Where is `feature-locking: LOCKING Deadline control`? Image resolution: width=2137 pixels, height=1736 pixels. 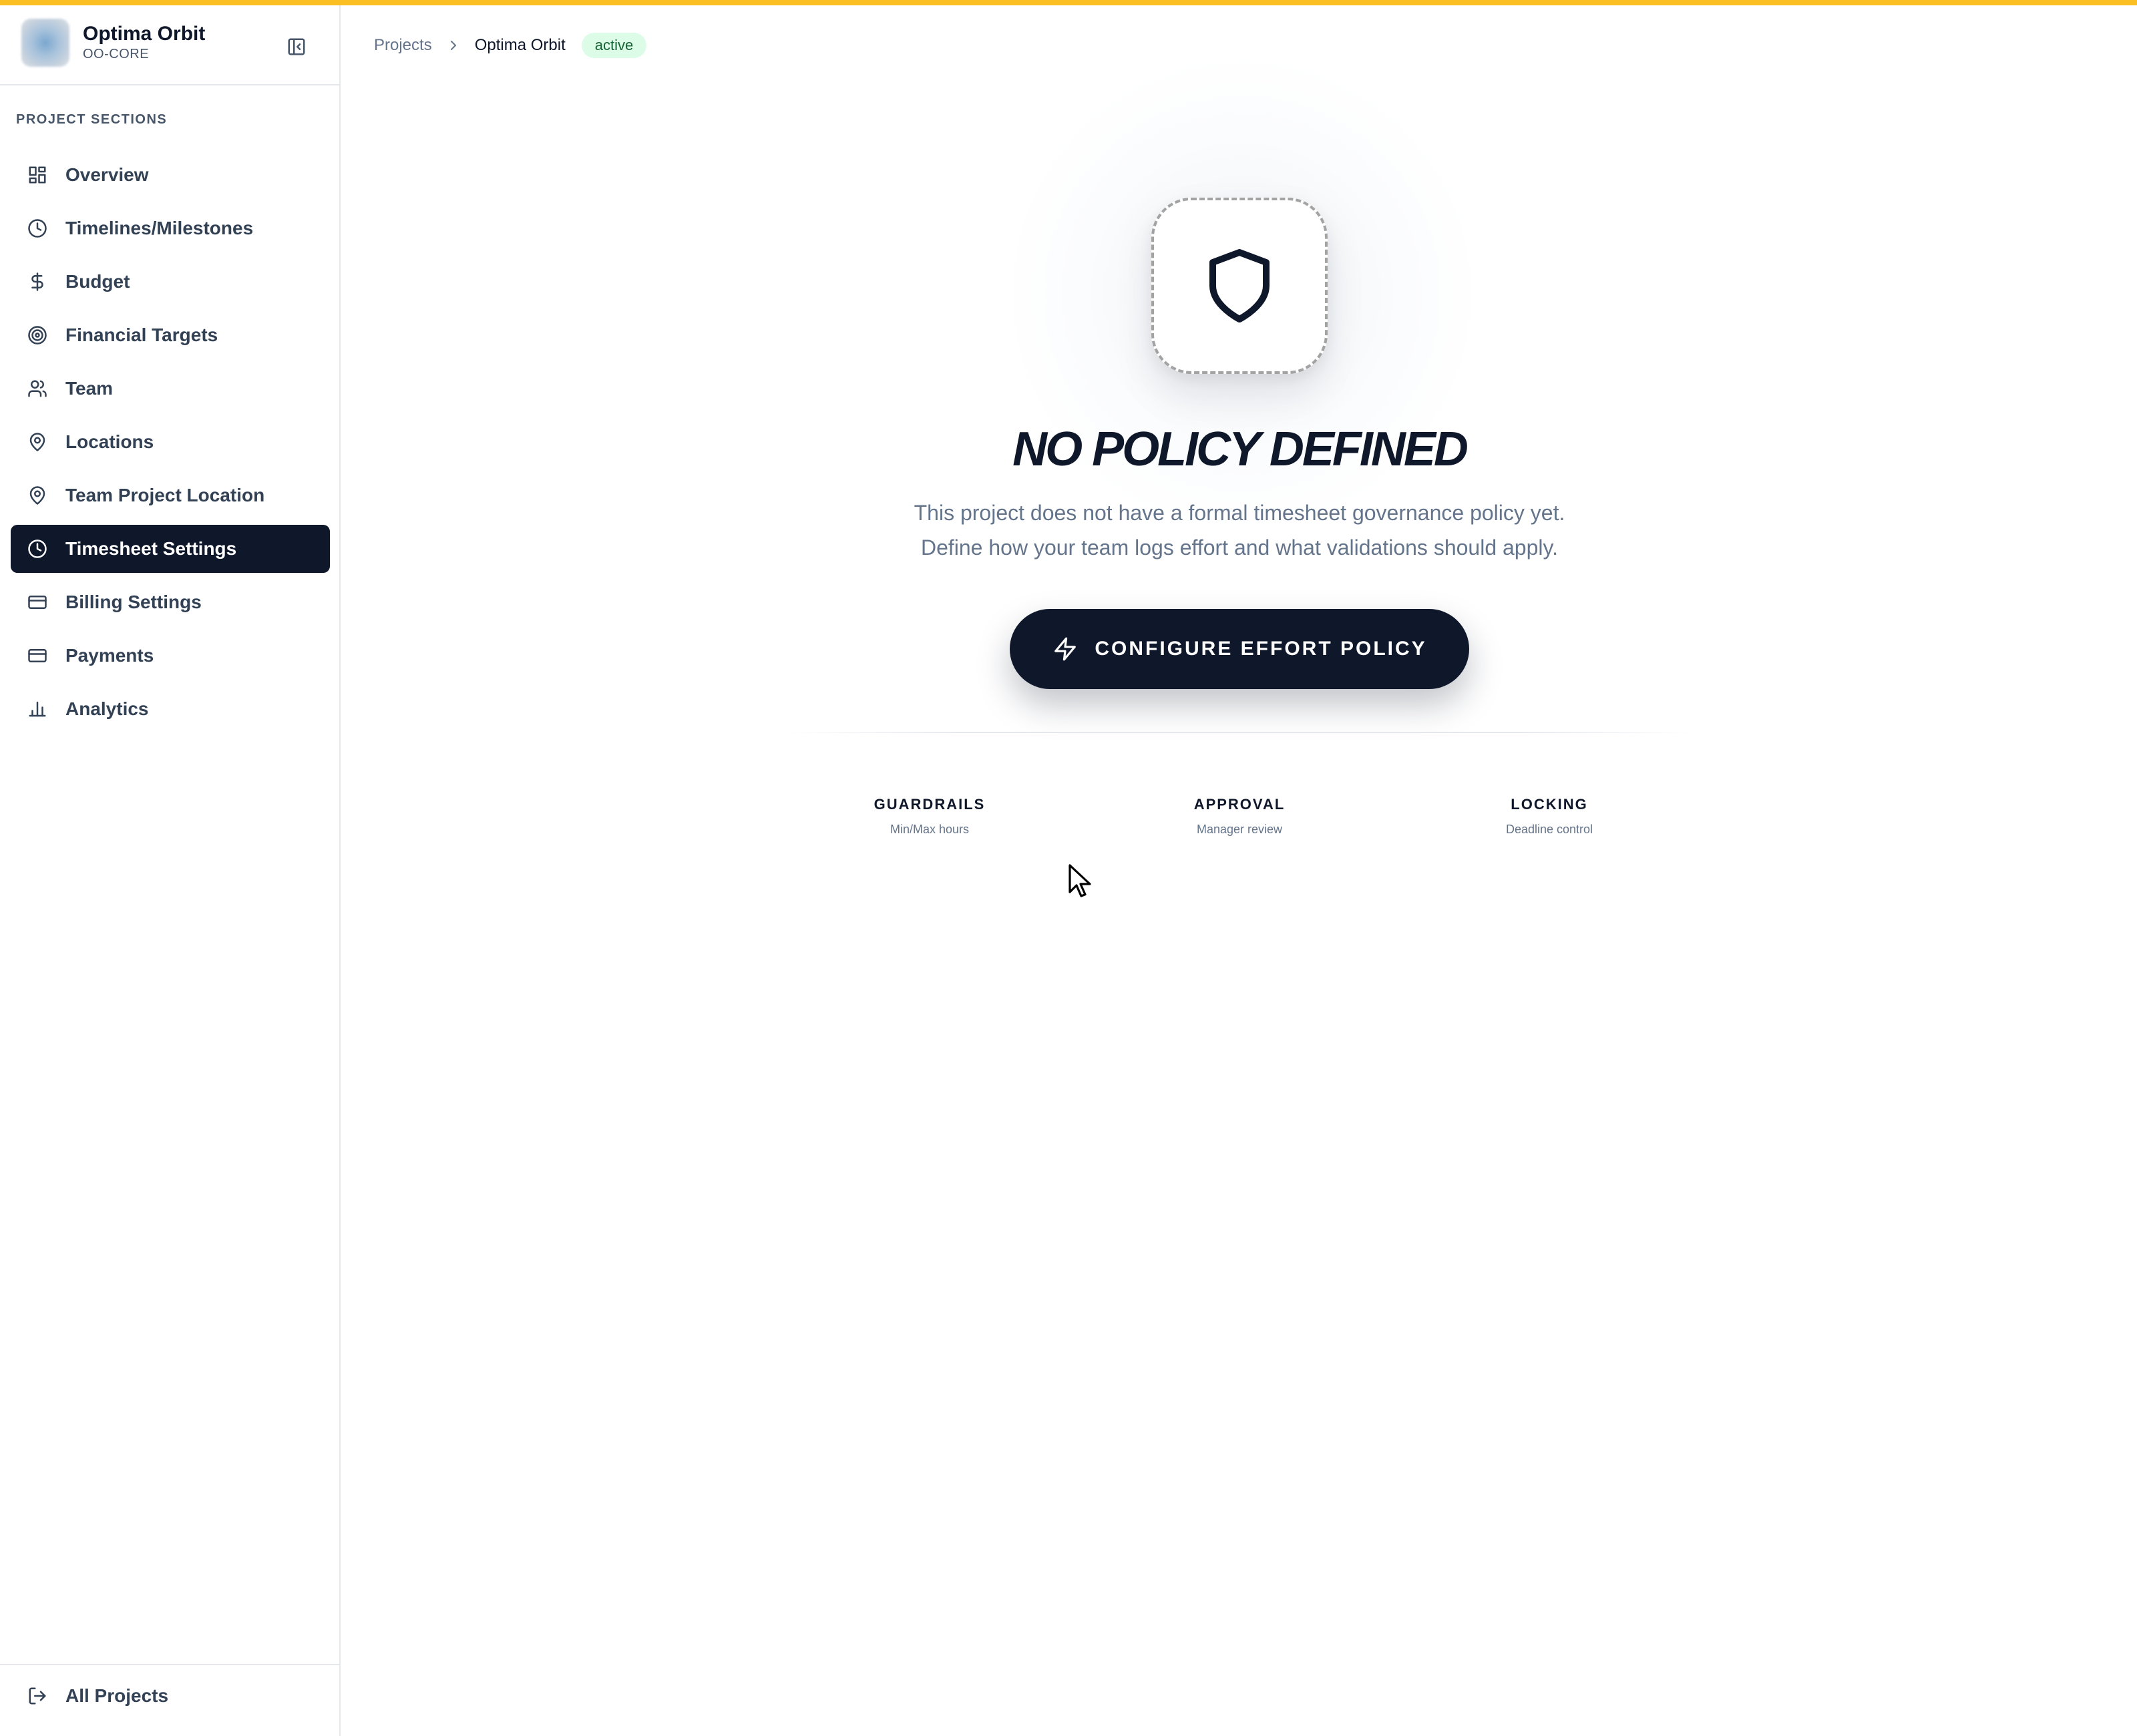
feature-locking: LOCKING Deadline control is located at coordinates (1549, 816).